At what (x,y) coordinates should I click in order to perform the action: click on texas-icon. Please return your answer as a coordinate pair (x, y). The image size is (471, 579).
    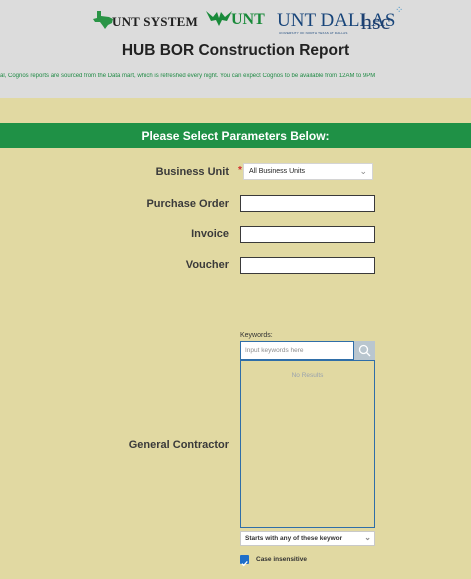
    Looking at the image, I should click on (103, 20).